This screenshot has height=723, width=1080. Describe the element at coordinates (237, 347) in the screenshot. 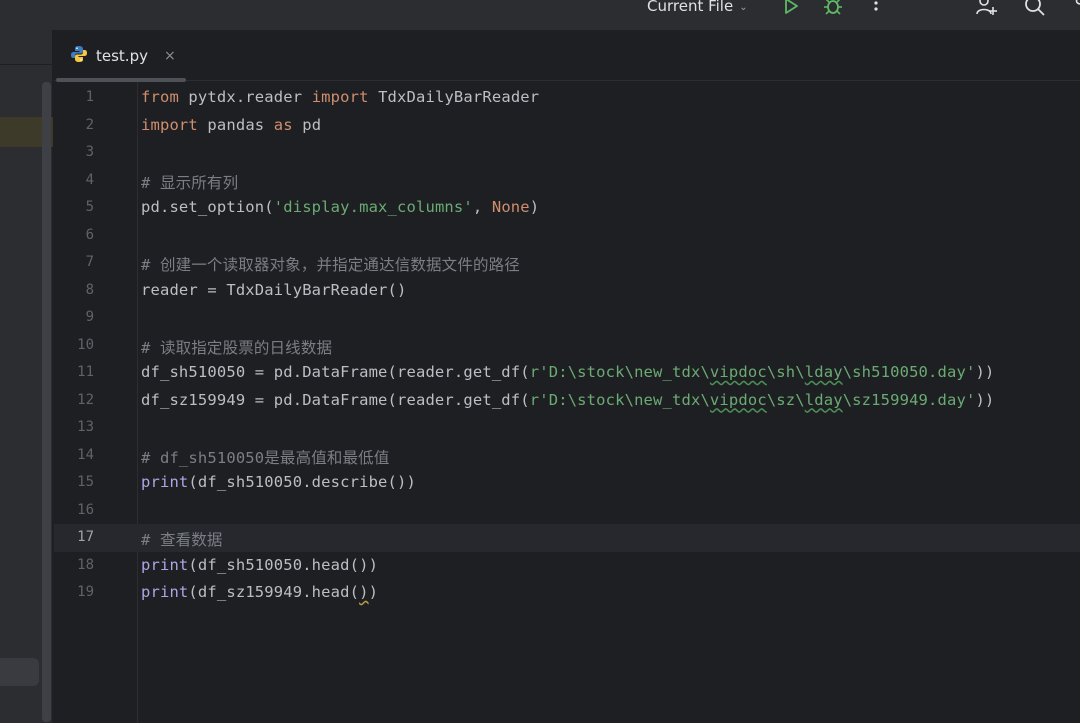

I see `code-comment: # 读取指定股票的日线数据` at that location.